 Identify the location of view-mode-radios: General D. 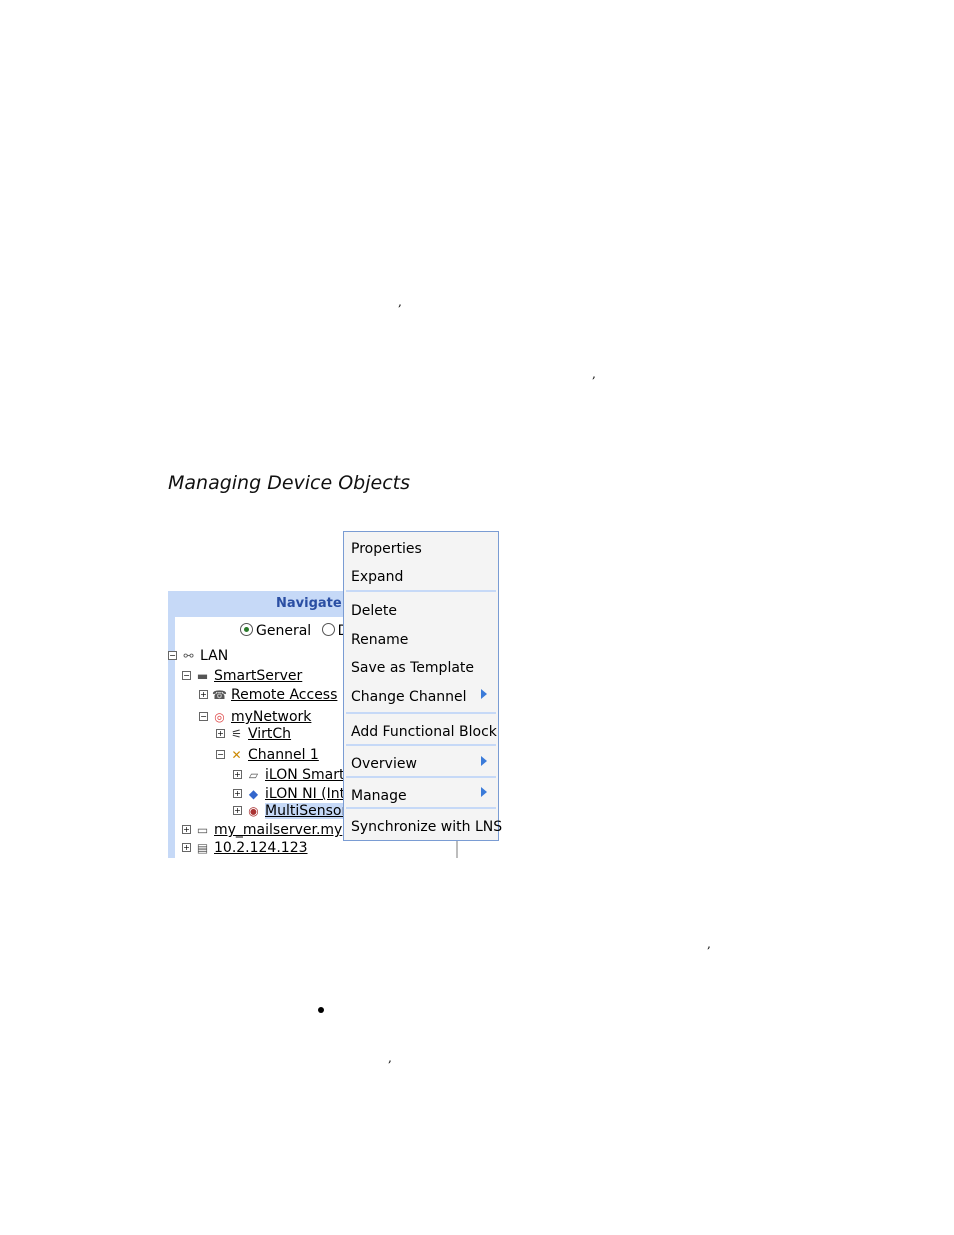
(294, 631).